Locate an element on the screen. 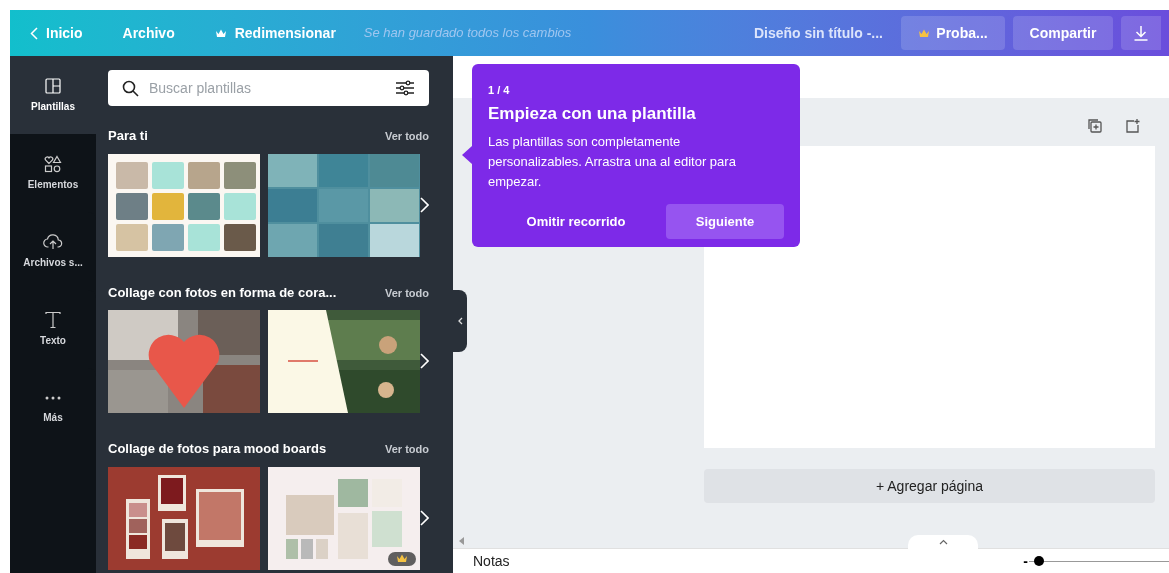 The width and height of the screenshot is (1169, 573). sidebar-item: Plantillas is located at coordinates (53, 95).